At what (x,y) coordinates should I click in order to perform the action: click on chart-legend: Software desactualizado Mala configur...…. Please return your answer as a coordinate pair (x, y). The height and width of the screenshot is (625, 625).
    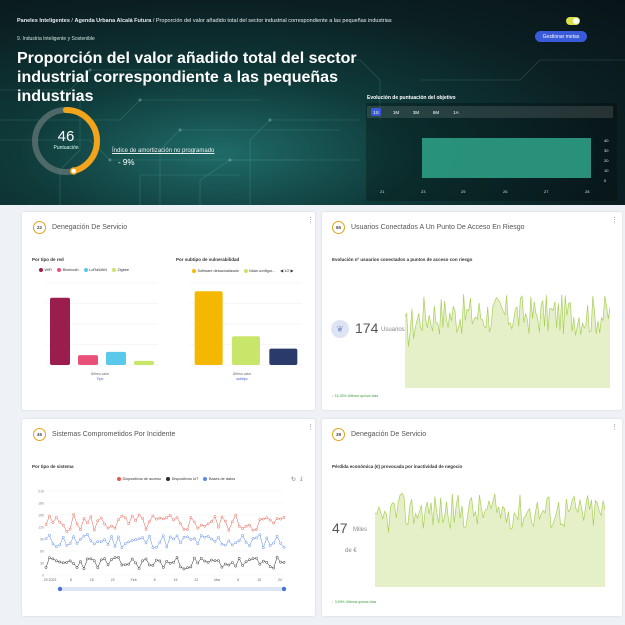
    Looking at the image, I should click on (242, 270).